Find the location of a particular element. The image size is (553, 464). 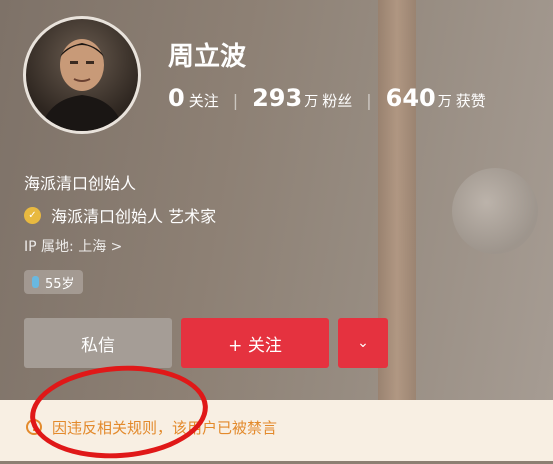

profile-stats: 0 关注 | 293 万粉丝 | 640 万获赞 is located at coordinates (327, 98).